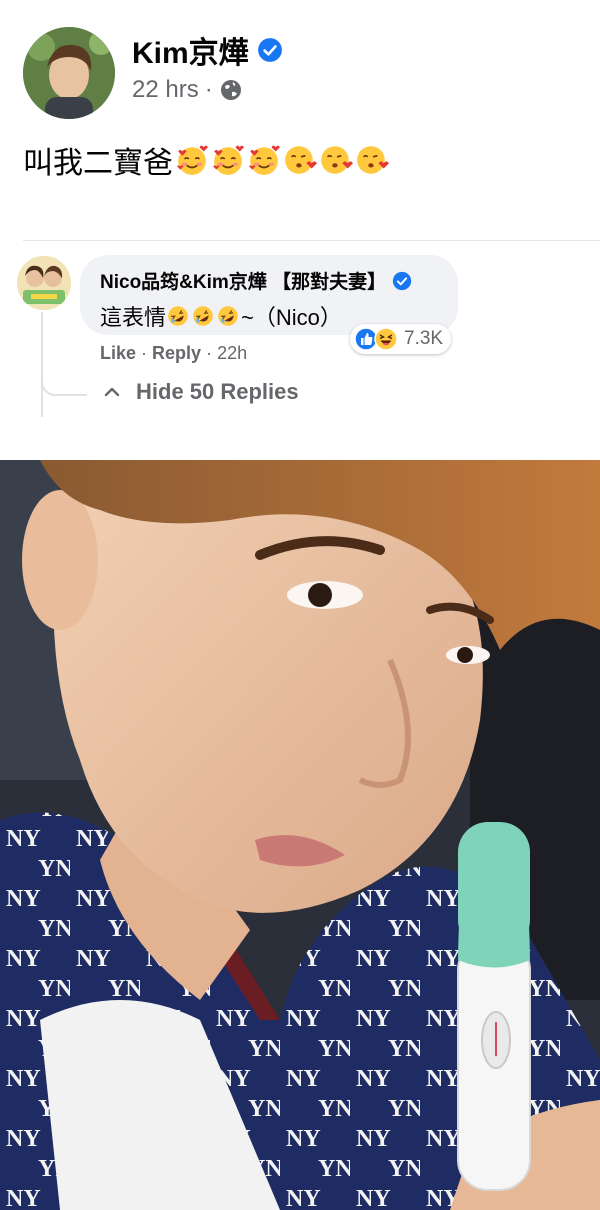 The width and height of the screenshot is (600, 1210). What do you see at coordinates (424, 338) in the screenshot?
I see `reaction-count: 7.3K` at bounding box center [424, 338].